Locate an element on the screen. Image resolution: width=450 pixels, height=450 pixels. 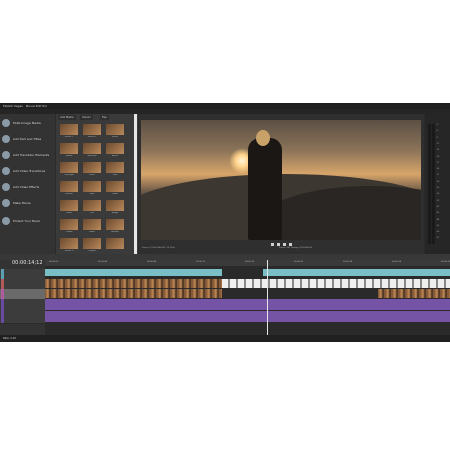
wizard-item-label: Add Text and Titles is located at coordinates (27, 139).